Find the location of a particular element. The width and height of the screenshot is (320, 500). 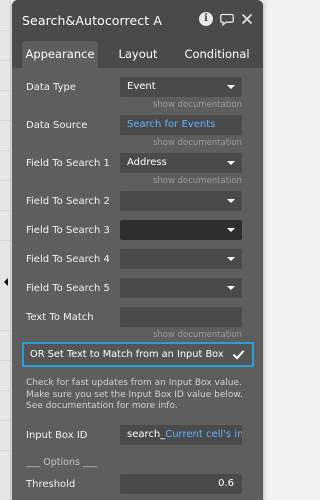

info-icon: i is located at coordinates (206, 19).